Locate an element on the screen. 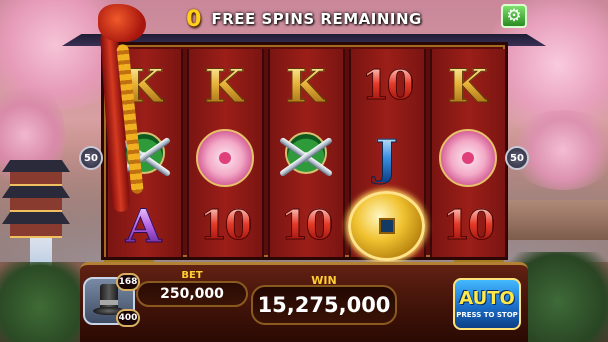 Image resolution: width=608 pixels, height=342 pixels. auto-sublabel: PRESS TO STOP is located at coordinates (487, 314).